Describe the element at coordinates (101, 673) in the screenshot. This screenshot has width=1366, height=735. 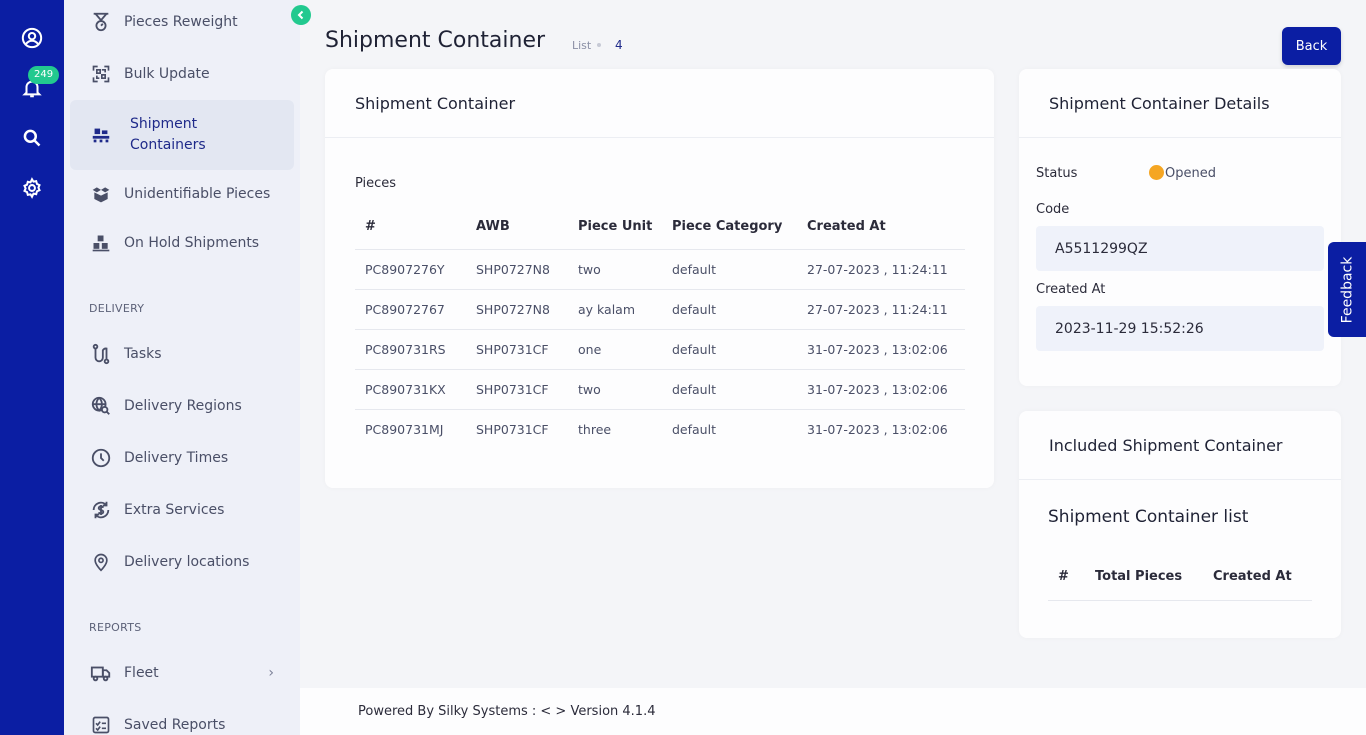
I see `truck-icon` at that location.